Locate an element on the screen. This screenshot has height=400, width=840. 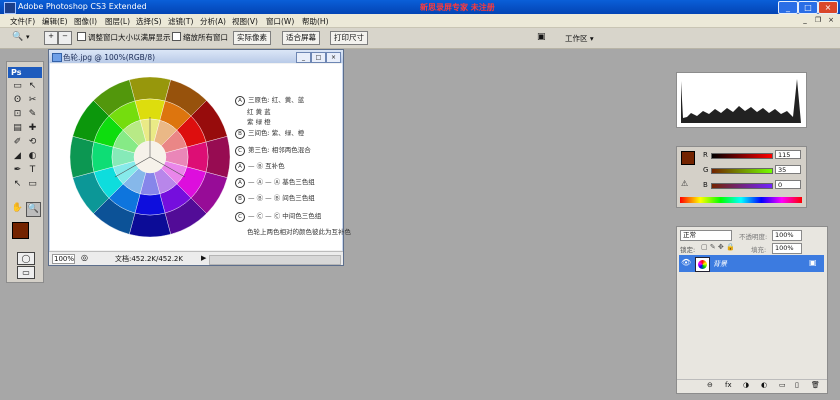
eraser-tool-icon: ◢ is located at coordinates (17, 156).